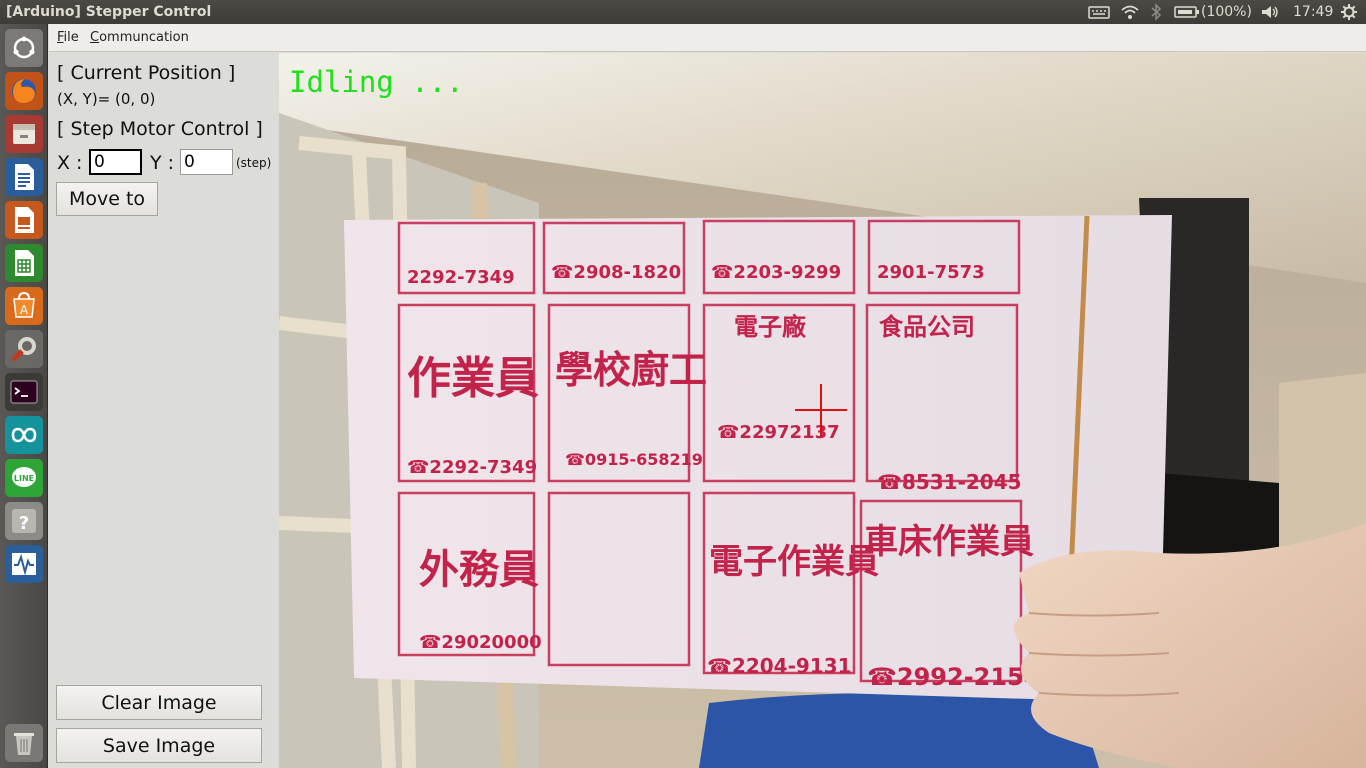  Describe the element at coordinates (776, 272) in the screenshot. I see `svg-text: ☎2203-9299` at that location.